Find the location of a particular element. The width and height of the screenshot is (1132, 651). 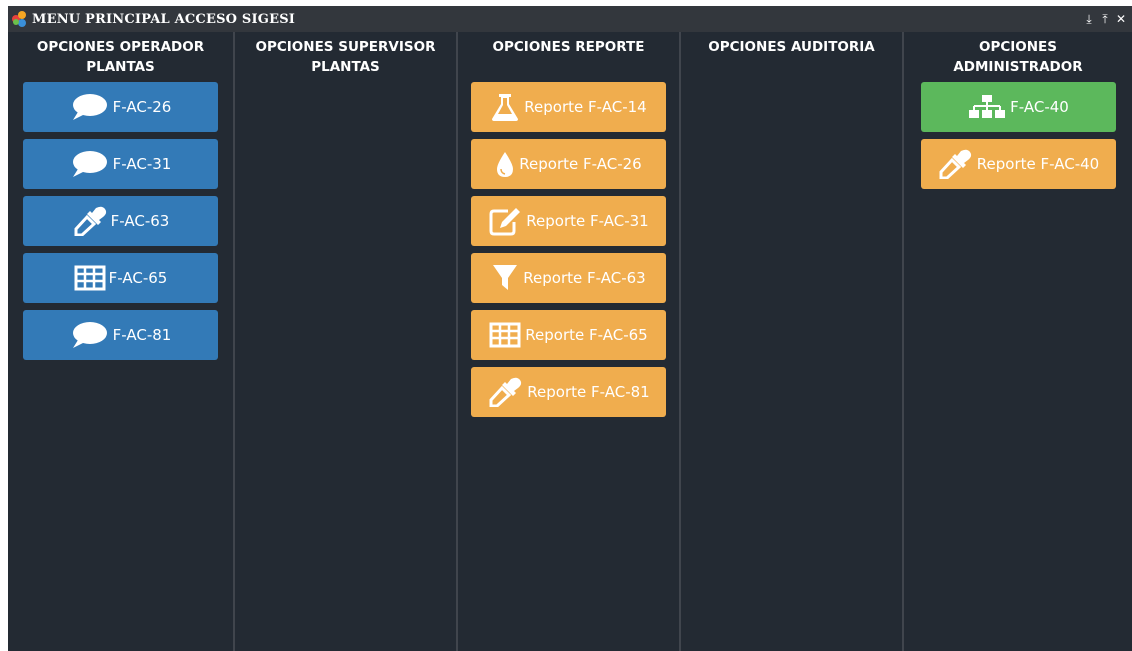

button-label: F-AC-26 is located at coordinates (142, 107).